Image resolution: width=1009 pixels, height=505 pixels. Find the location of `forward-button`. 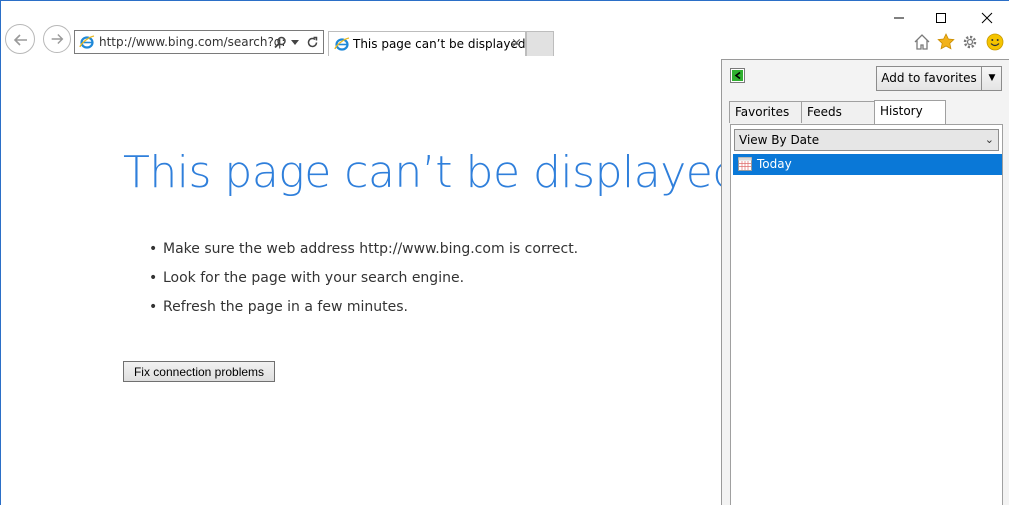

forward-button is located at coordinates (57, 39).